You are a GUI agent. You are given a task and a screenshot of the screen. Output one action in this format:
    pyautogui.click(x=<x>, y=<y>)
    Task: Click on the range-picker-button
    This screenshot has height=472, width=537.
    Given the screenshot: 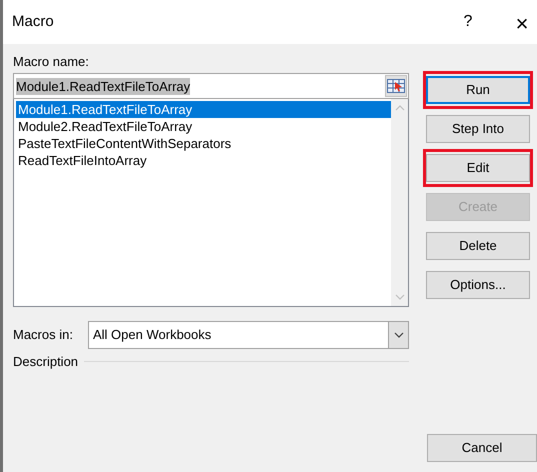 What is the action you would take?
    pyautogui.click(x=396, y=86)
    